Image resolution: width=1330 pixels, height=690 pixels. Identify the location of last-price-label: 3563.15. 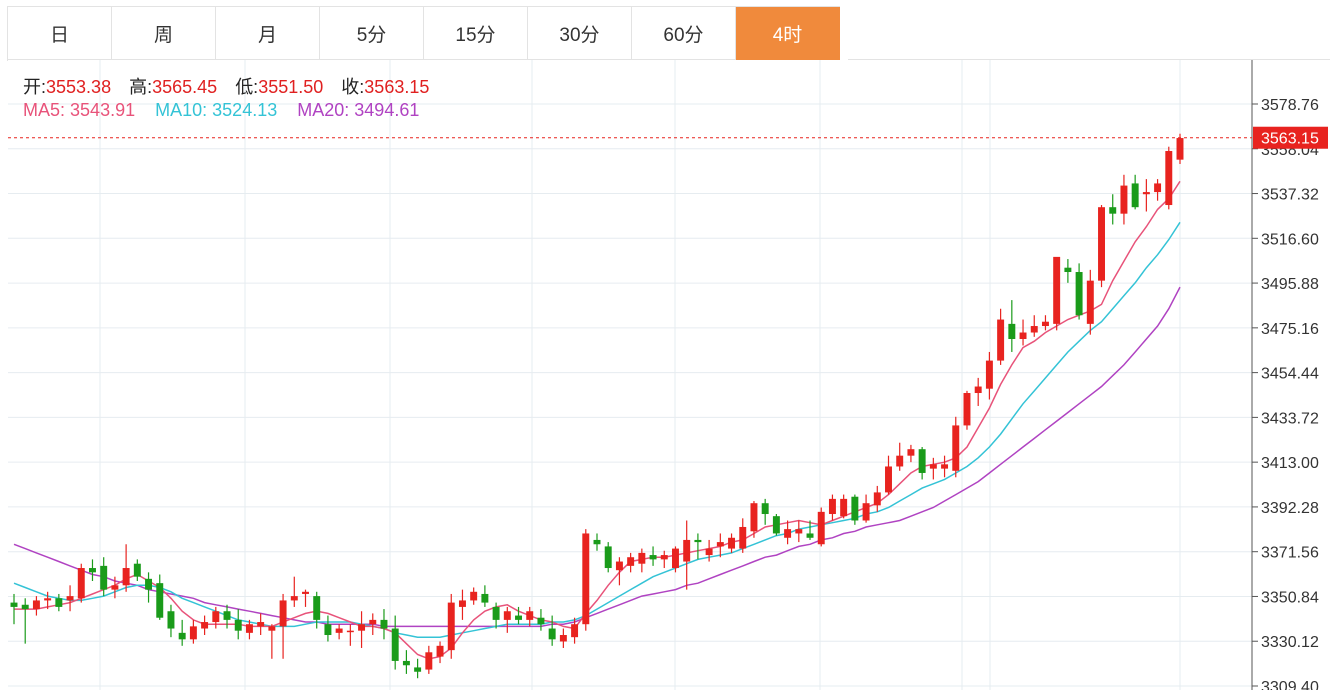
(1290, 139).